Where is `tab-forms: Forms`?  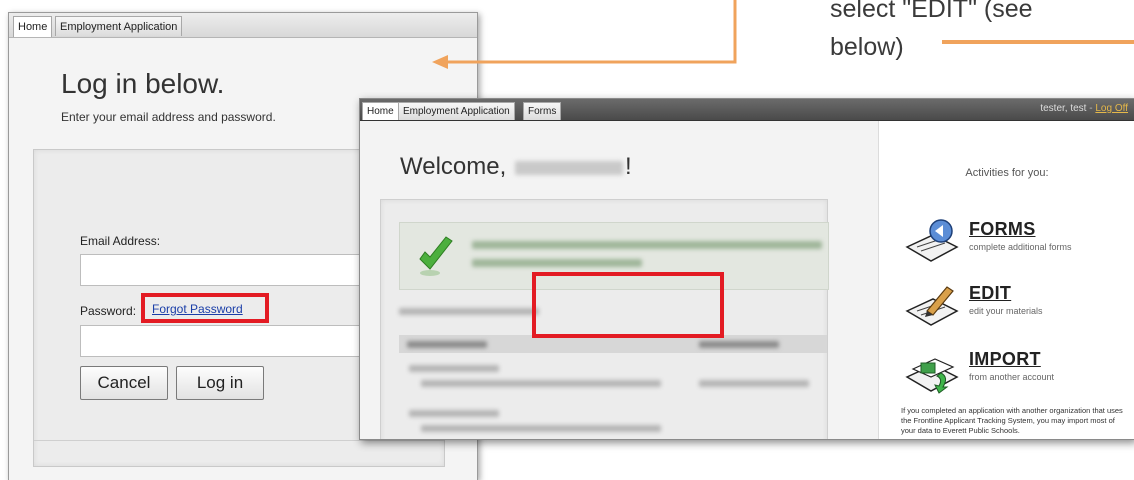 tab-forms: Forms is located at coordinates (542, 111).